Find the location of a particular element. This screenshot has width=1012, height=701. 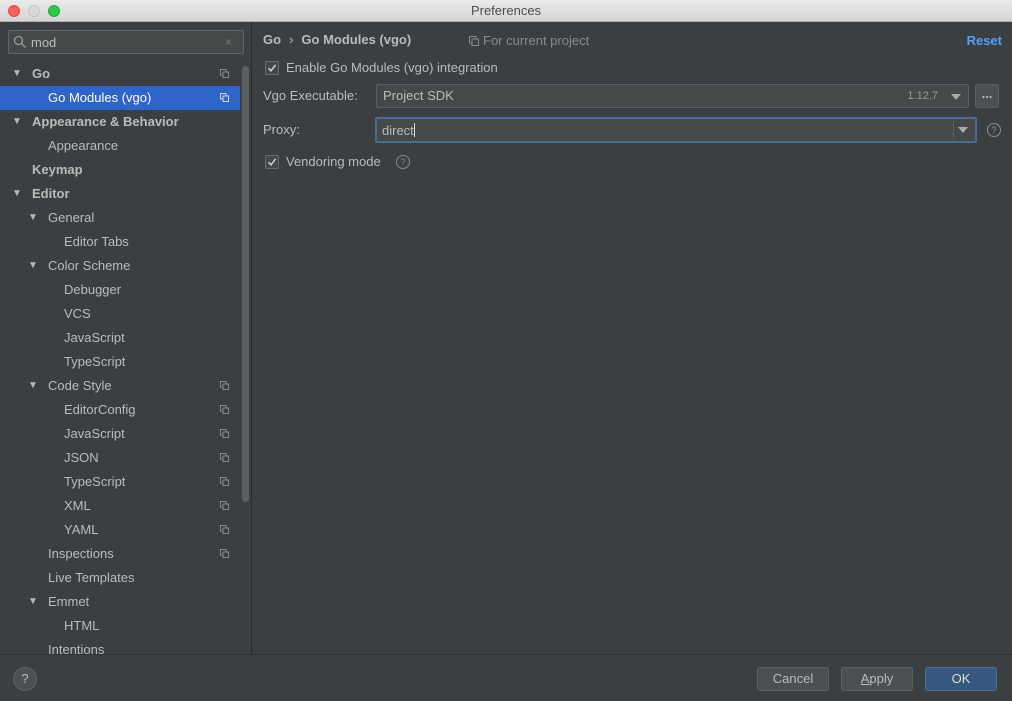

tree-item-label: Editor is located at coordinates (51, 193).